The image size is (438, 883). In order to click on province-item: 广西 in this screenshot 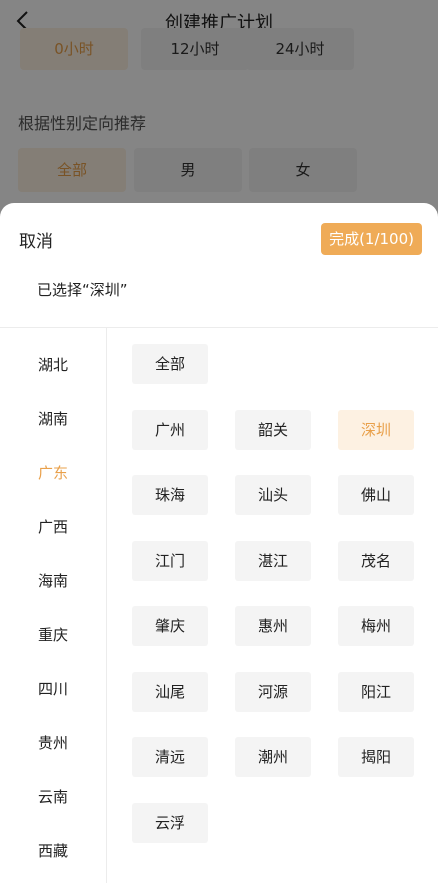, I will do `click(53, 527)`.